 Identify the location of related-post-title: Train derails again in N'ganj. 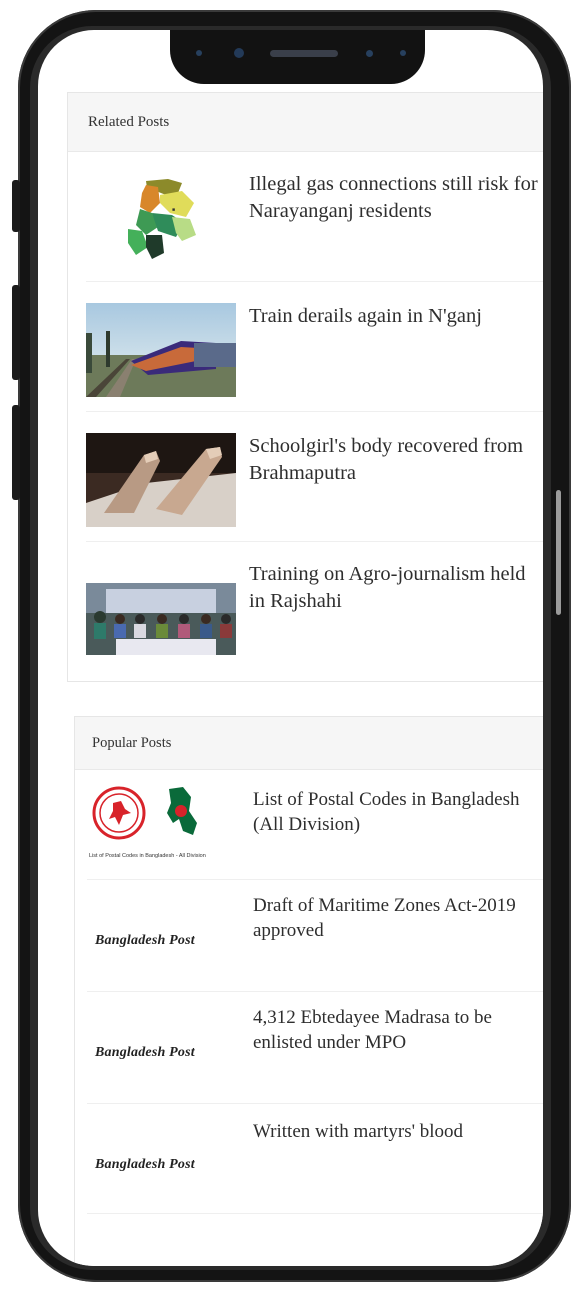
(394, 316).